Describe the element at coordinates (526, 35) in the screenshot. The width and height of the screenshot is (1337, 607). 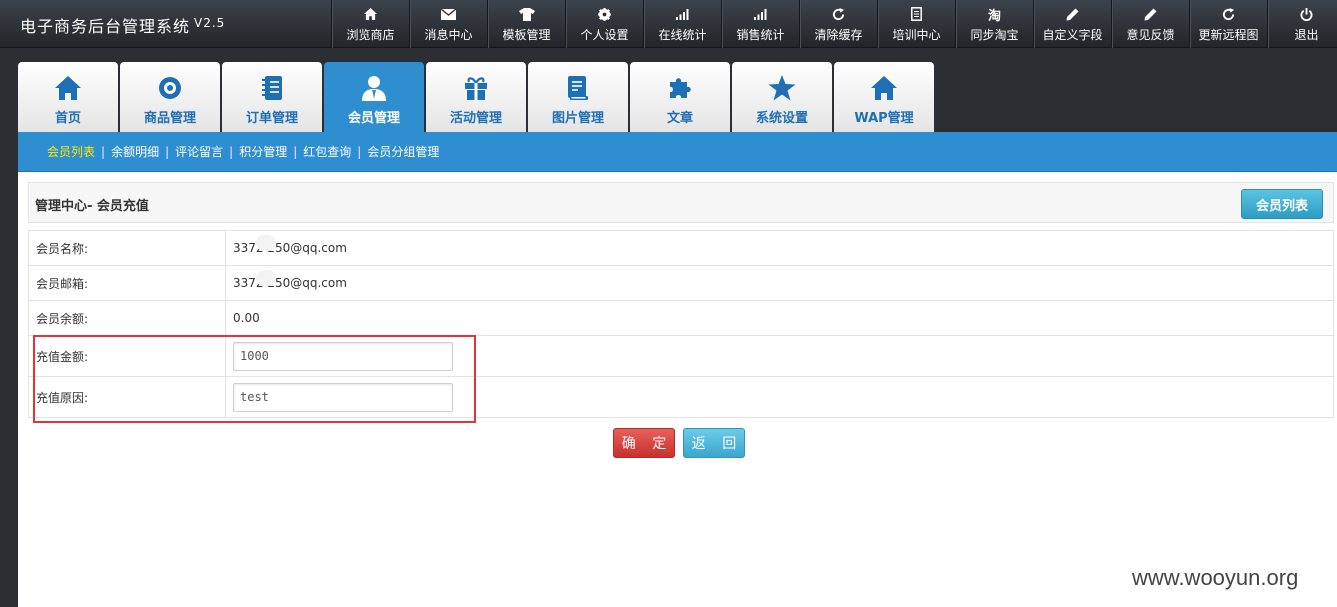
I see `topnav-label: 模板管理` at that location.